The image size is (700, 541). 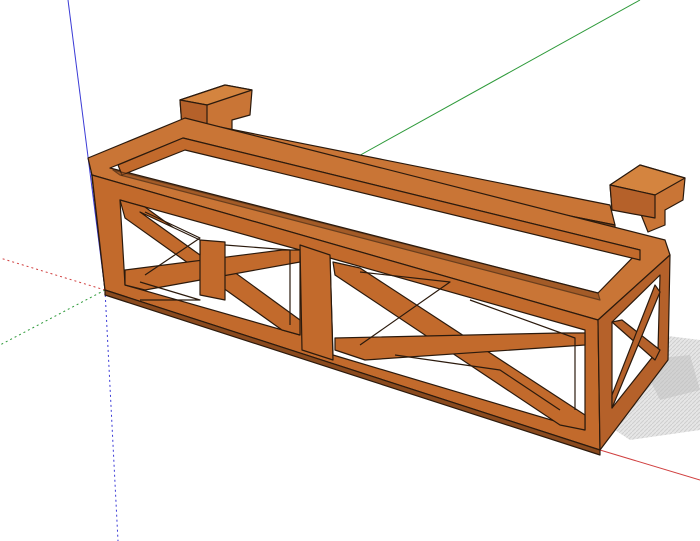 I want to click on red-axis, so click(x=649, y=465).